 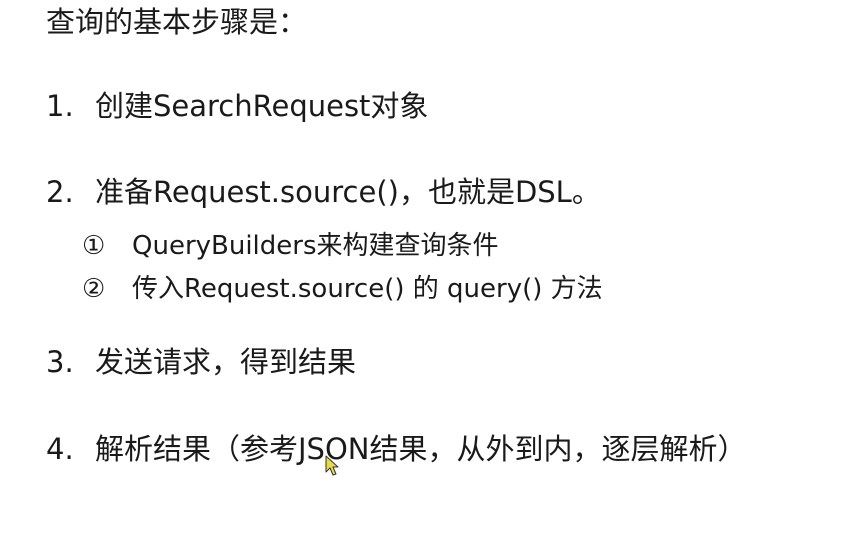 What do you see at coordinates (315, 246) in the screenshot?
I see `substep-text: QueryBuilders来构建查询条件` at bounding box center [315, 246].